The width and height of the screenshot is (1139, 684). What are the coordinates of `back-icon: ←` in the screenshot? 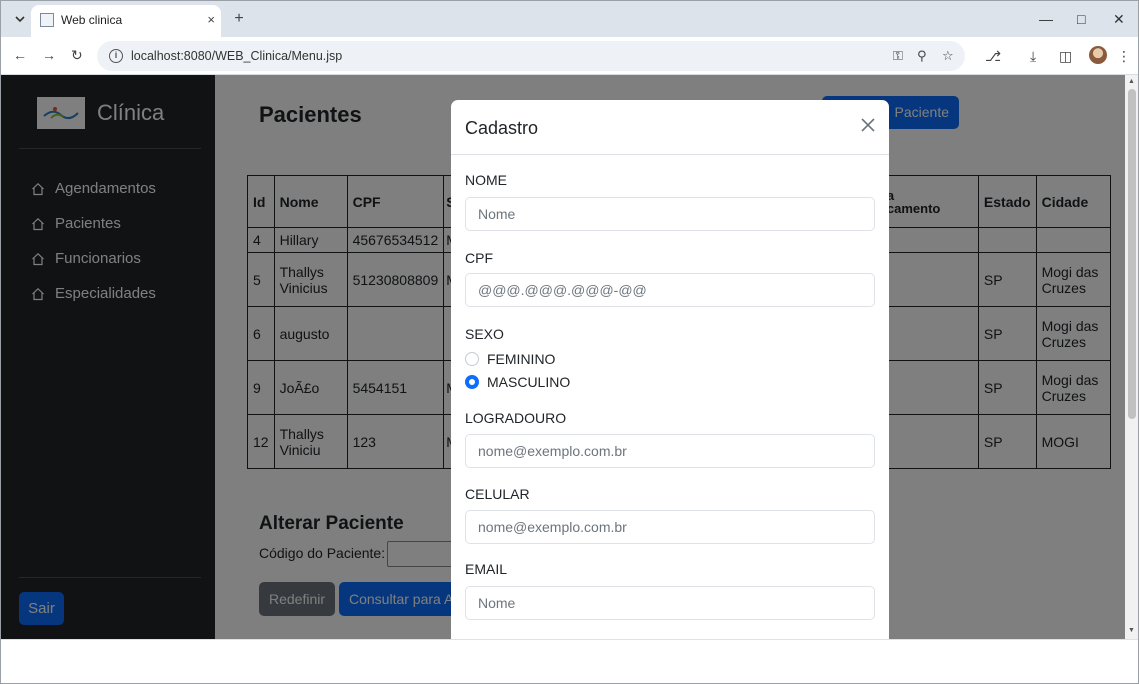 It's located at (20, 55).